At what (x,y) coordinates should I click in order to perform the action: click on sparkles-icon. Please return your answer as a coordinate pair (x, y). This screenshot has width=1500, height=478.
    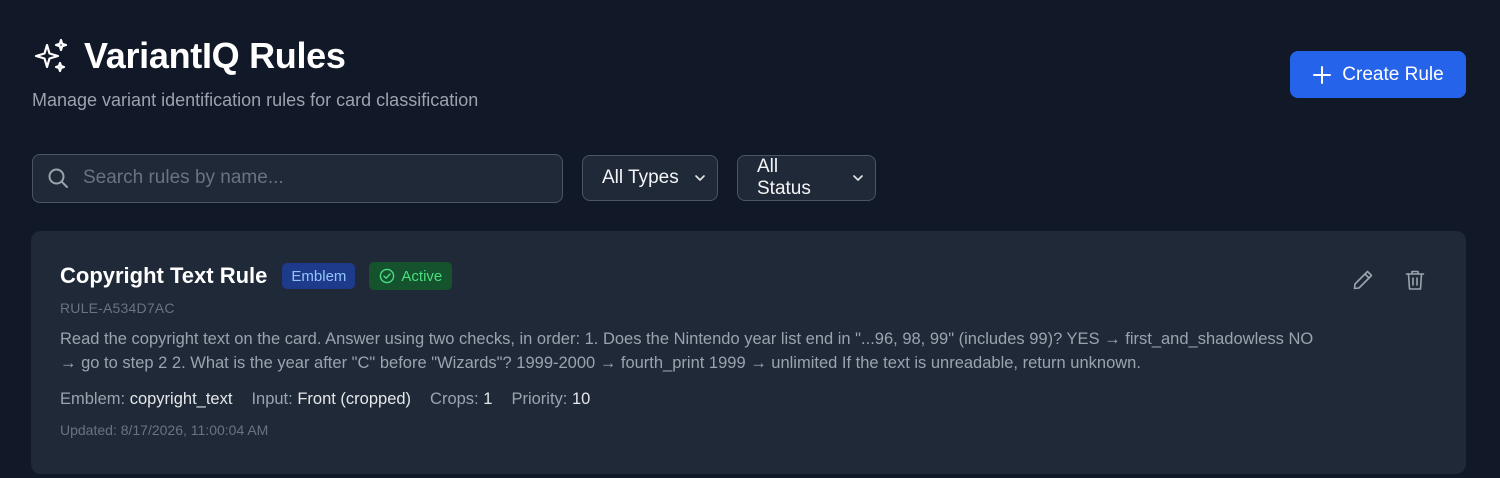
    Looking at the image, I should click on (51, 56).